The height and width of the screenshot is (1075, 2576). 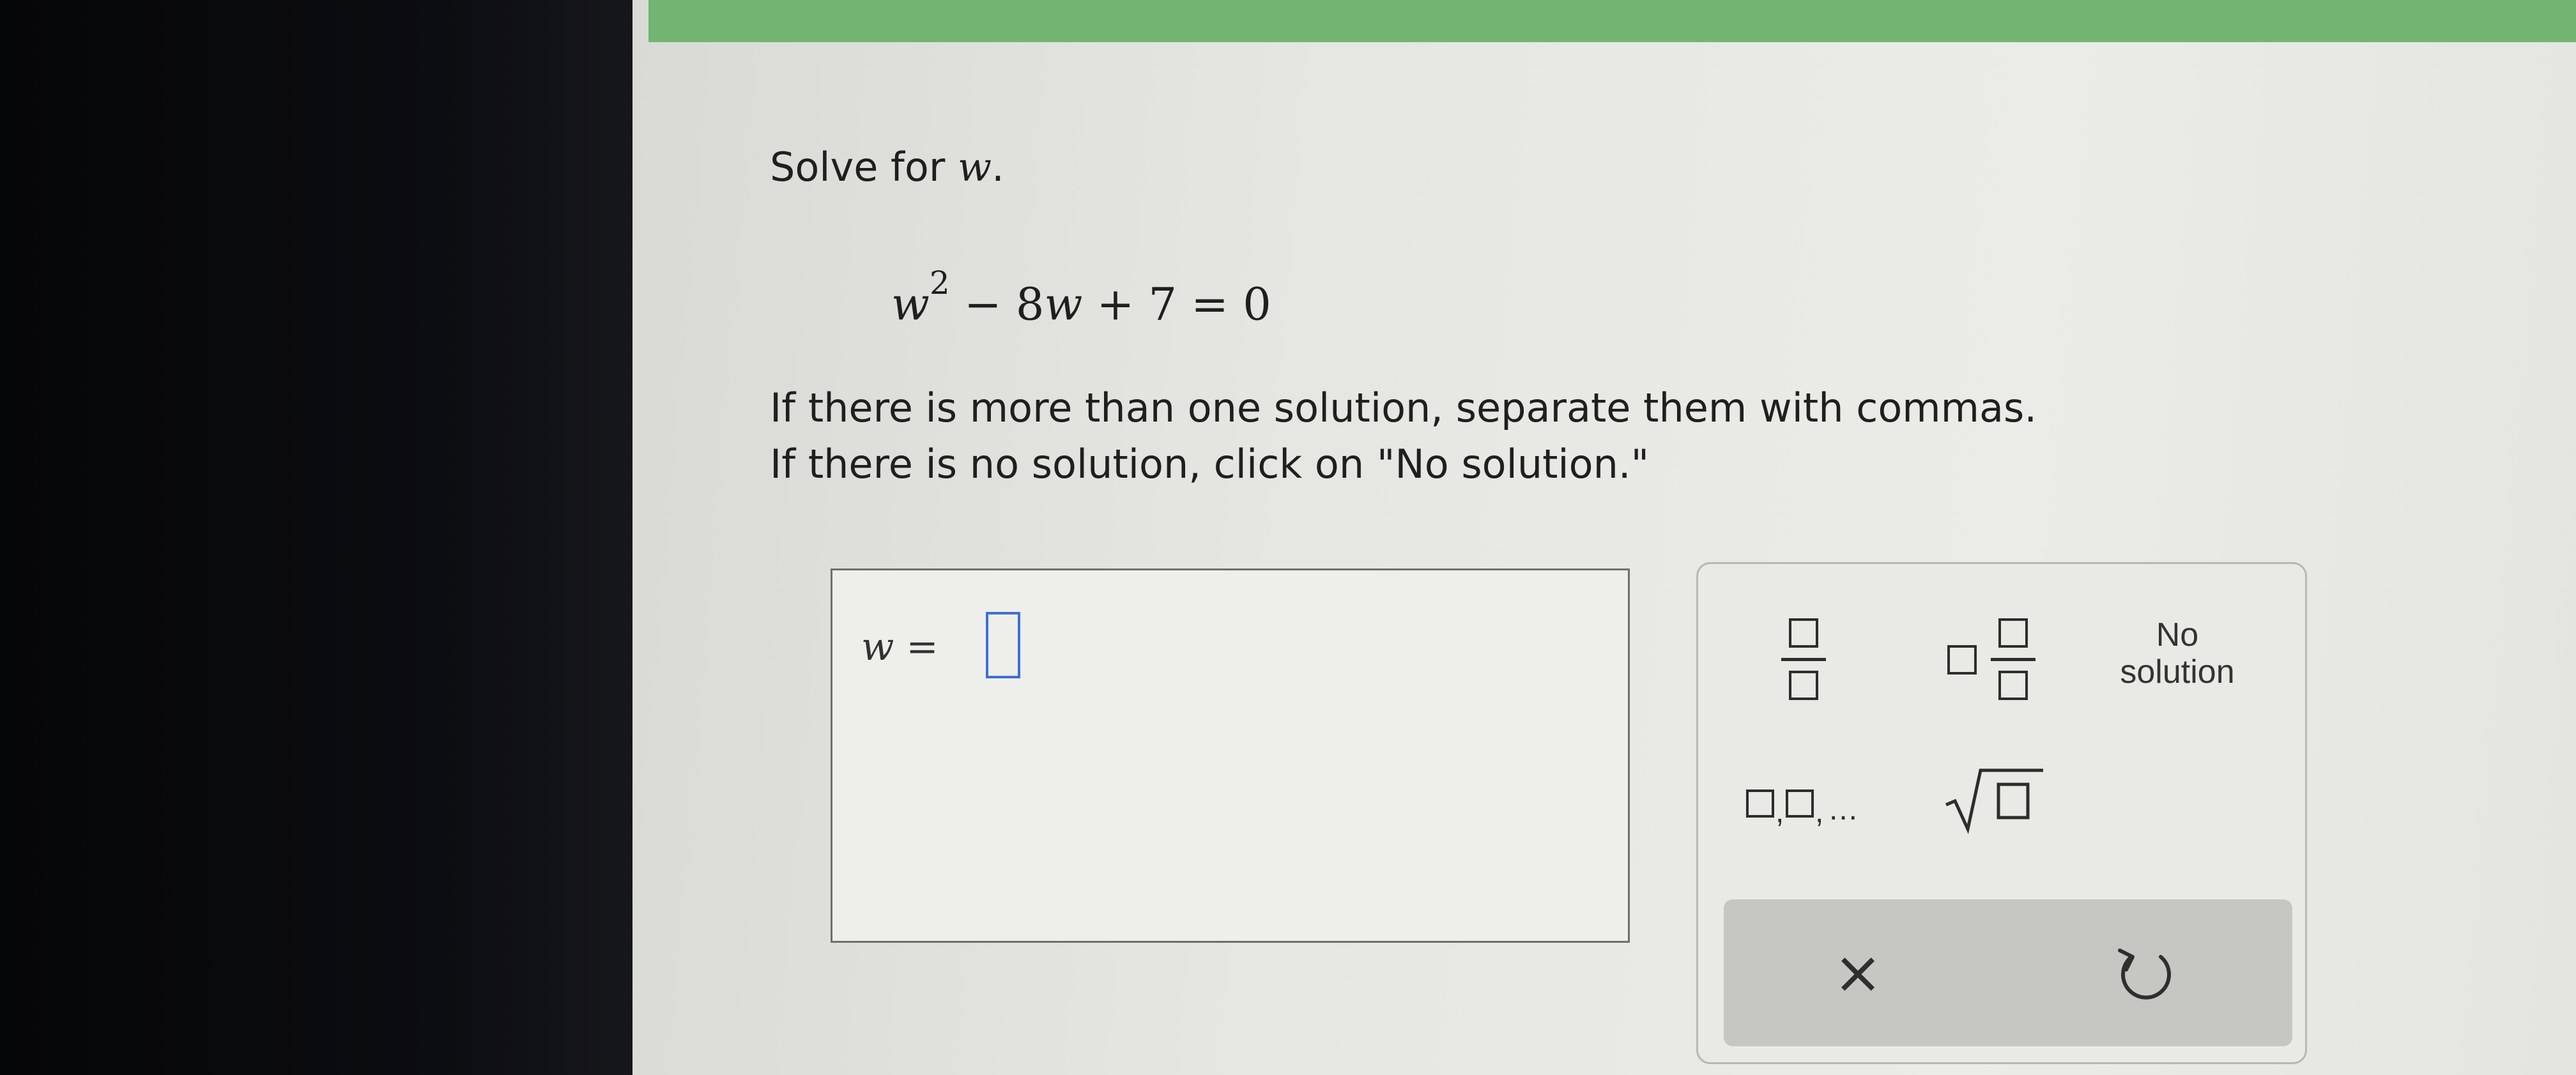 I want to click on no-solution-label-line1: No, so click(x=2177, y=634).